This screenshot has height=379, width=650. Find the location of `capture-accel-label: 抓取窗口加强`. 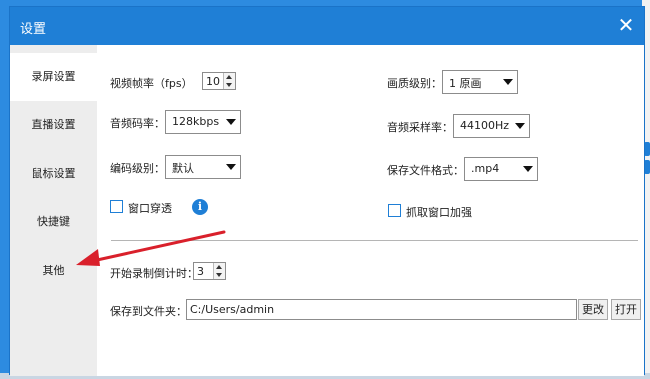

capture-accel-label: 抓取窗口加强 is located at coordinates (439, 212).